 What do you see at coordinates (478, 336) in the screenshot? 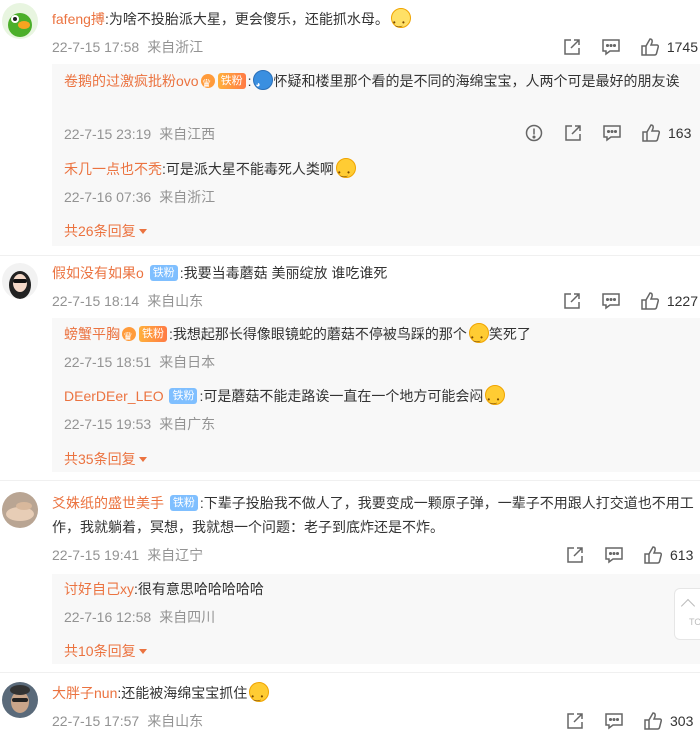
I see `laugh-cry-emoji-icon` at bounding box center [478, 336].